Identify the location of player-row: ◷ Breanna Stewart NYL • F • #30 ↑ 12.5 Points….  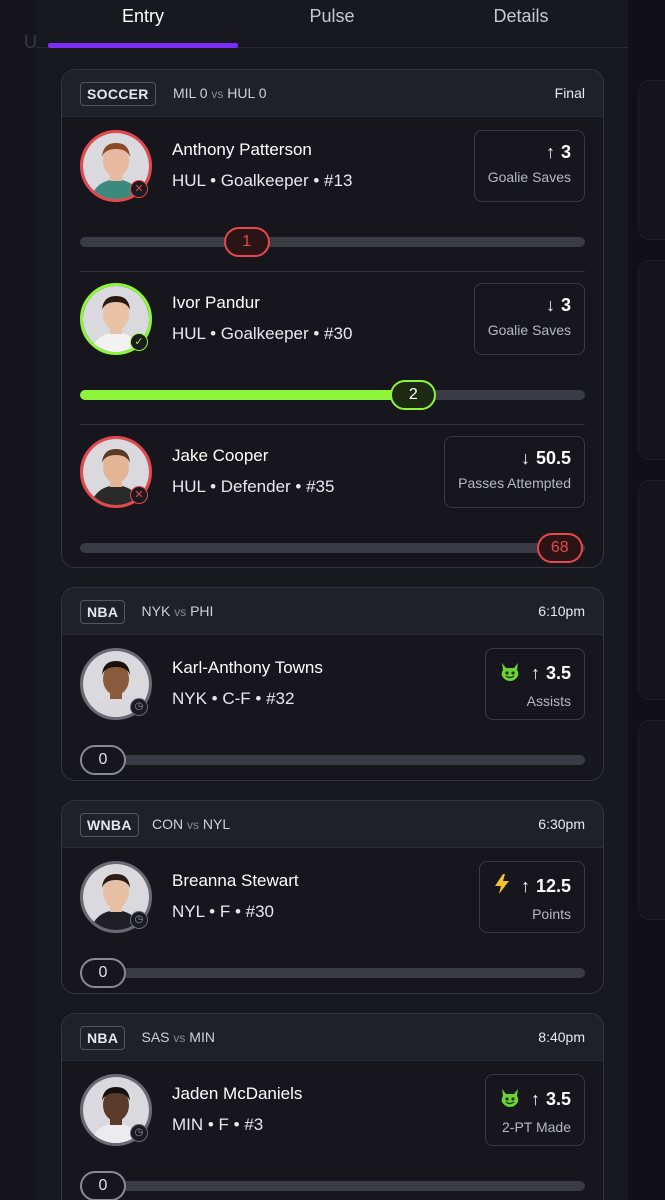
(332, 926).